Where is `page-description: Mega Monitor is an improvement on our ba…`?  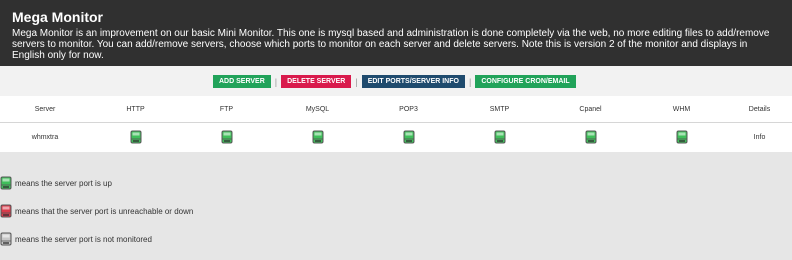
page-description: Mega Monitor is an improvement on our ba… is located at coordinates (391, 44).